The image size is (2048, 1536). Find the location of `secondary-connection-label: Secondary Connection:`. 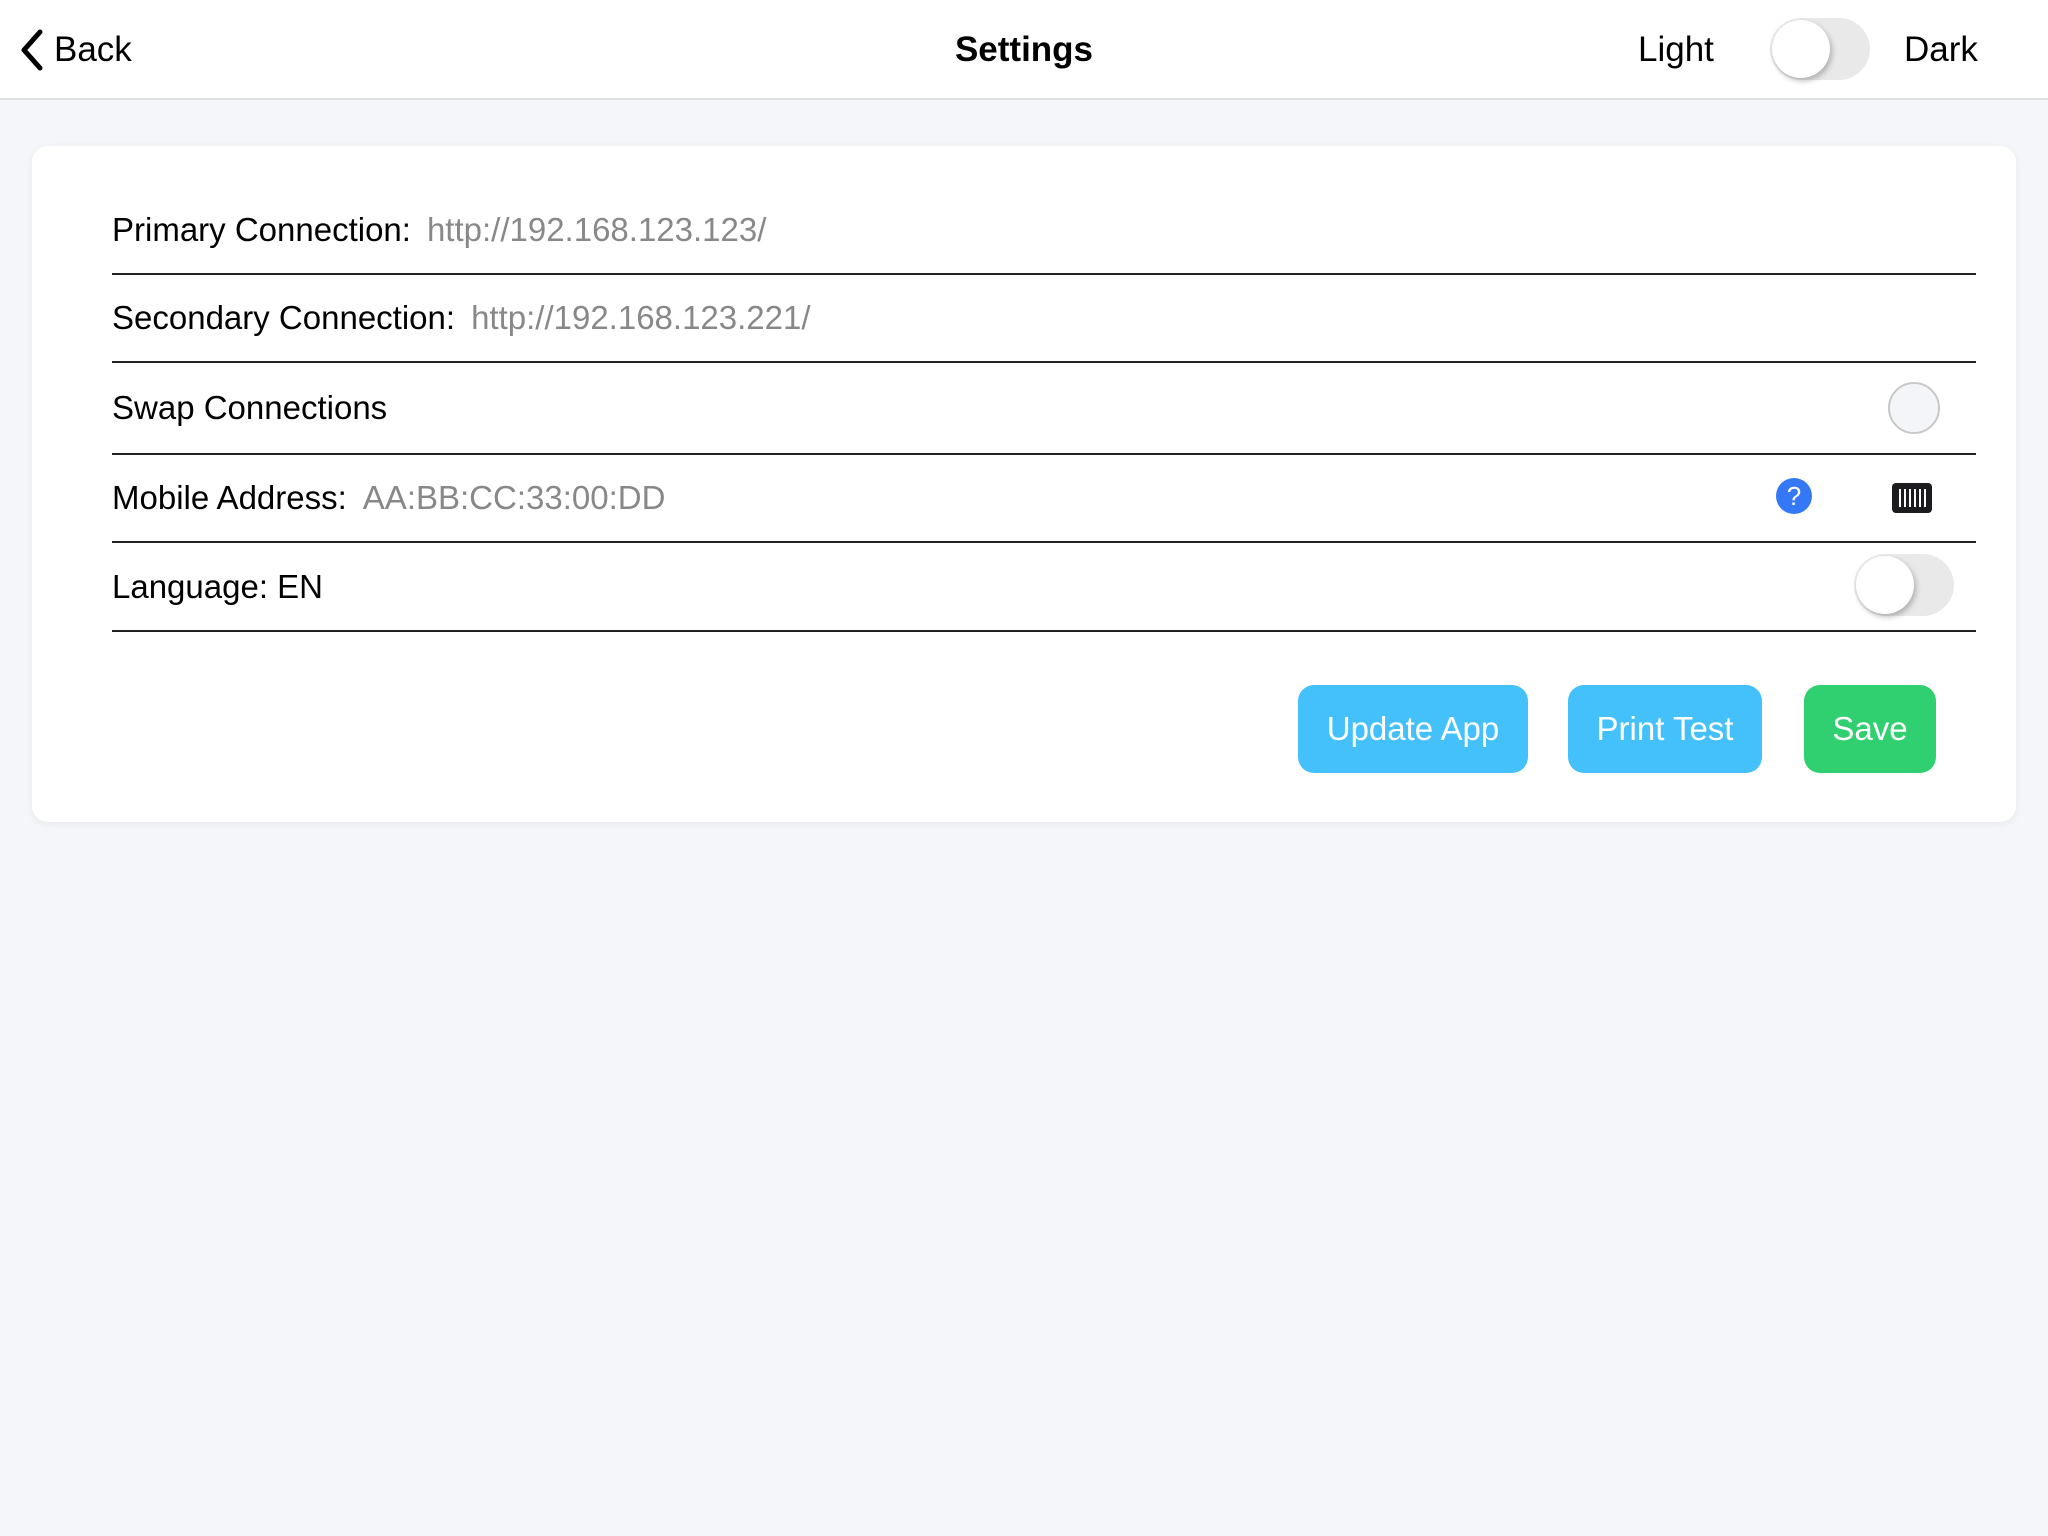

secondary-connection-label: Secondary Connection: is located at coordinates (284, 317).